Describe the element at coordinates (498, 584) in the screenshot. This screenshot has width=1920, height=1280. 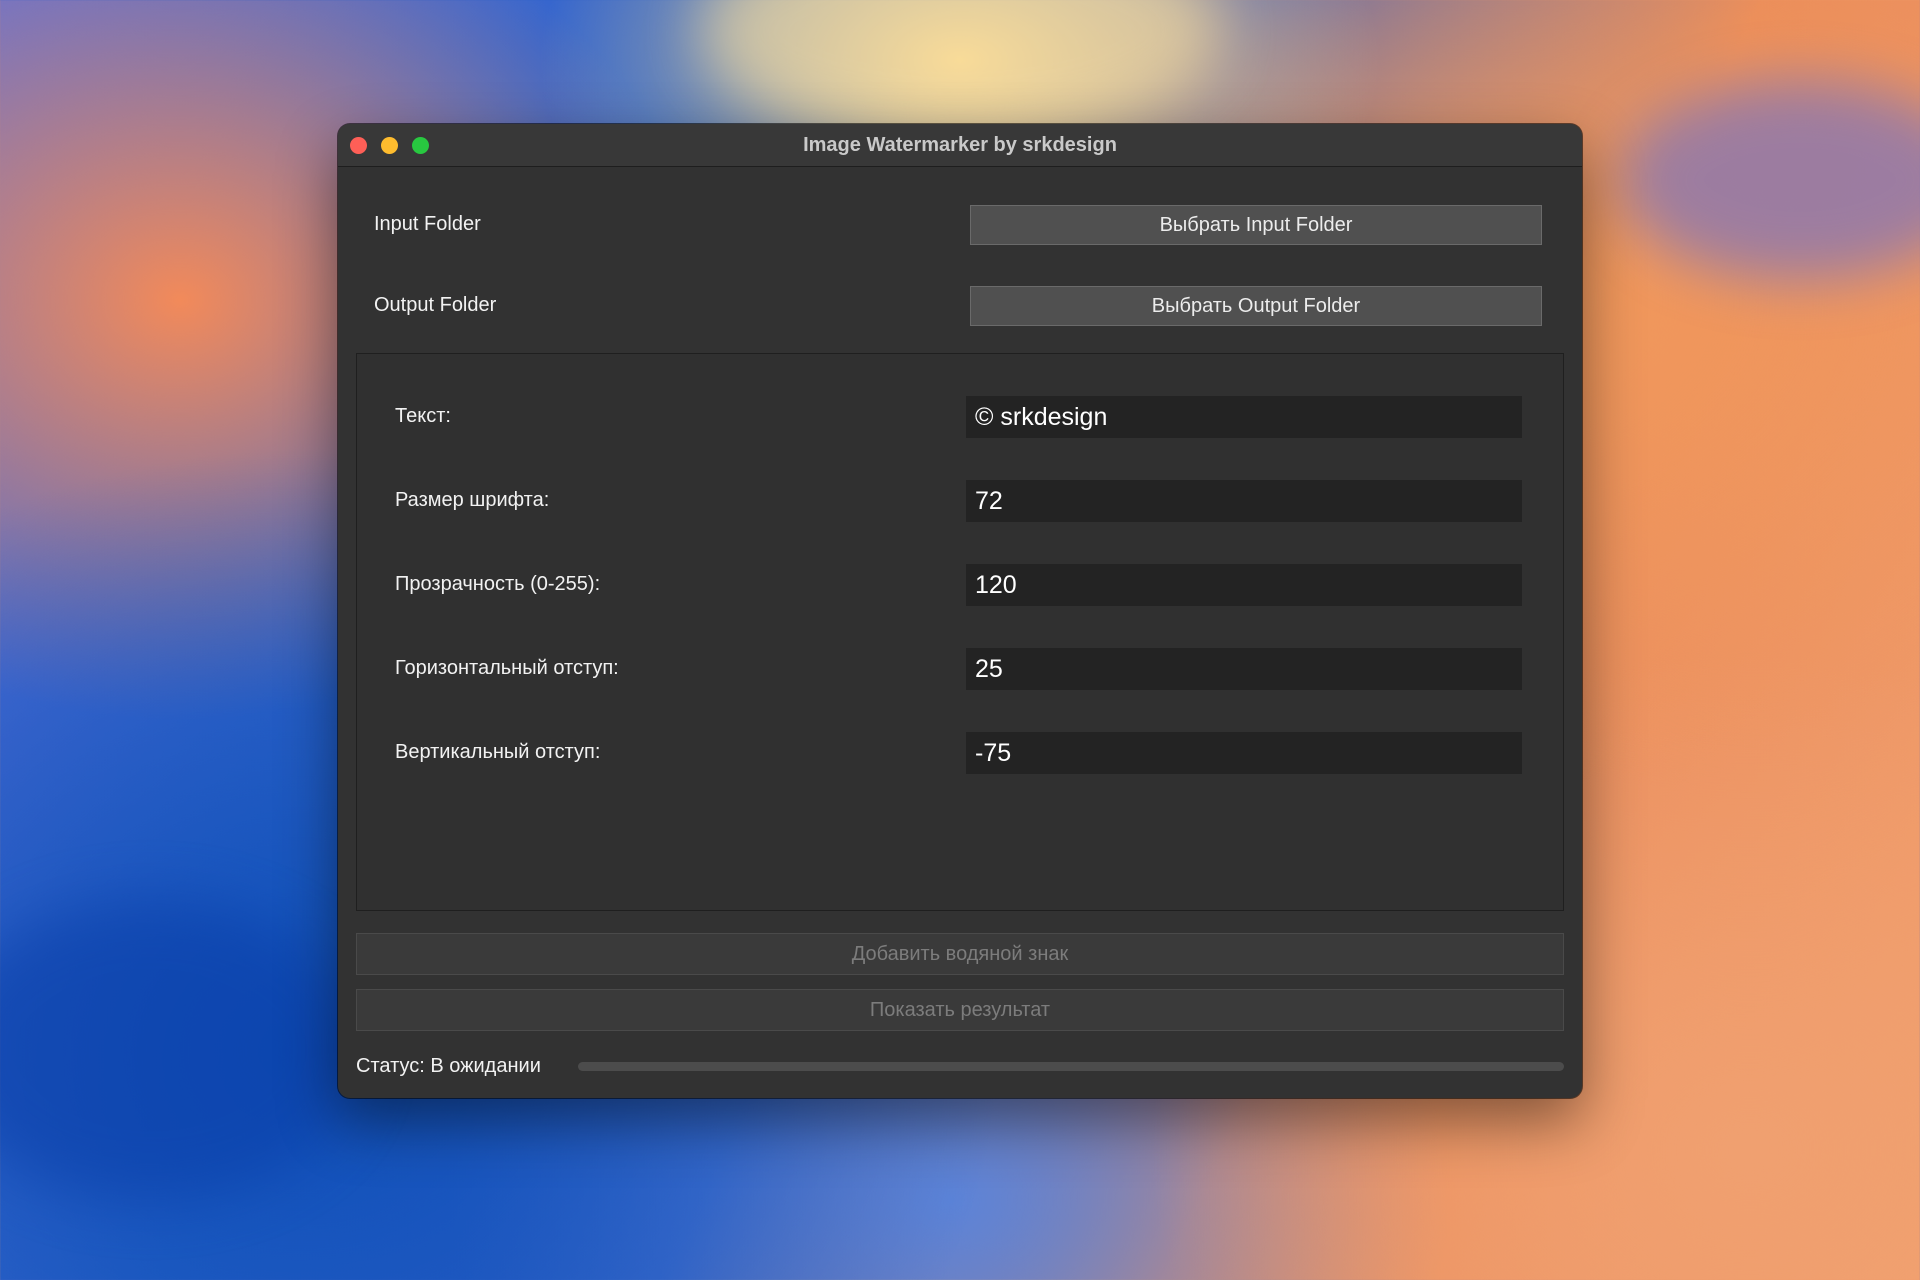
I see `opacity-label: Прозрачность (0-255):` at that location.